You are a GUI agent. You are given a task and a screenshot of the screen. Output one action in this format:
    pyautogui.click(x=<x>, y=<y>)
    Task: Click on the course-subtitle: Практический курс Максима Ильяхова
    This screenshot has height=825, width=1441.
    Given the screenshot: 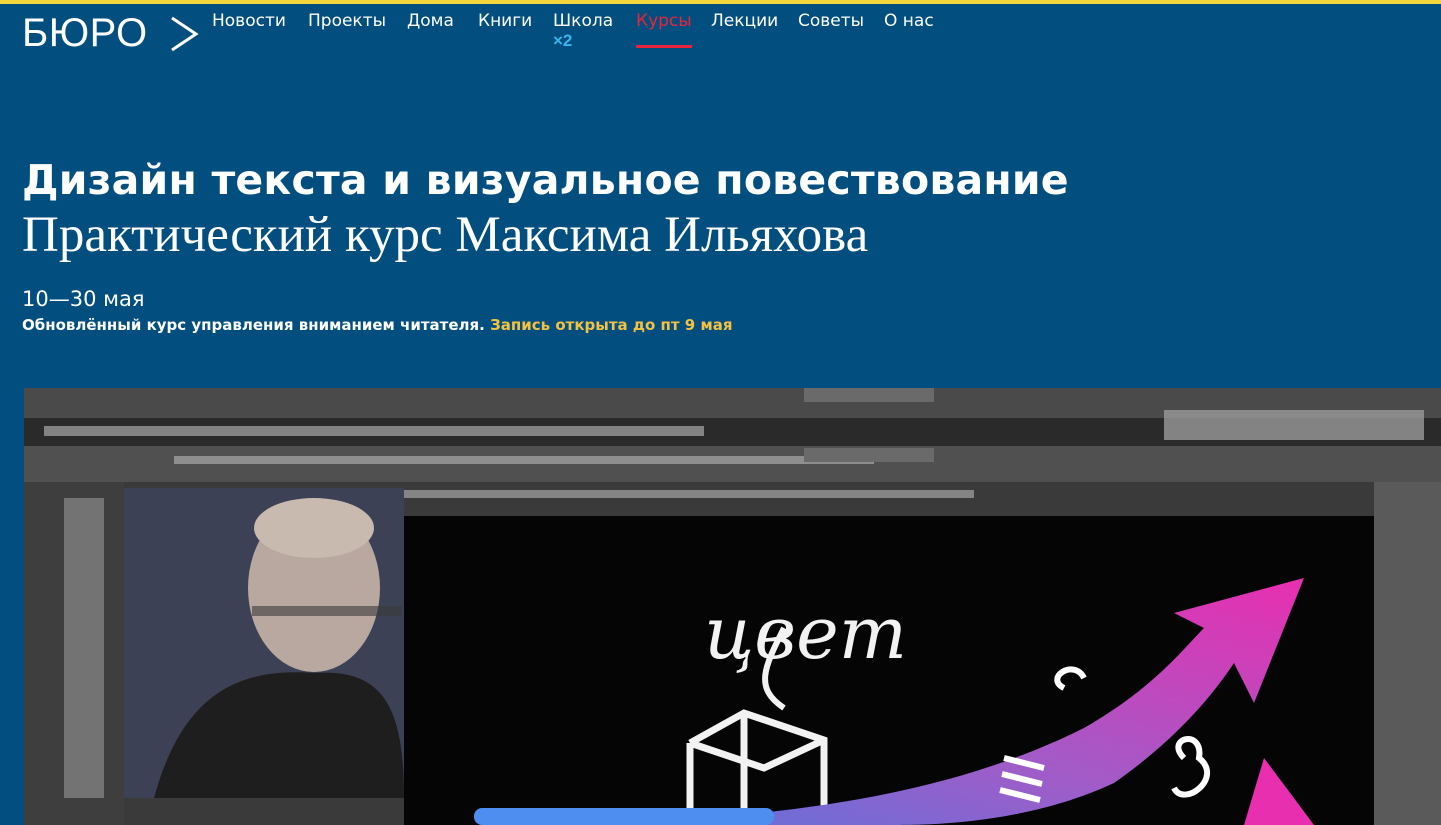 What is the action you would take?
    pyautogui.click(x=445, y=235)
    